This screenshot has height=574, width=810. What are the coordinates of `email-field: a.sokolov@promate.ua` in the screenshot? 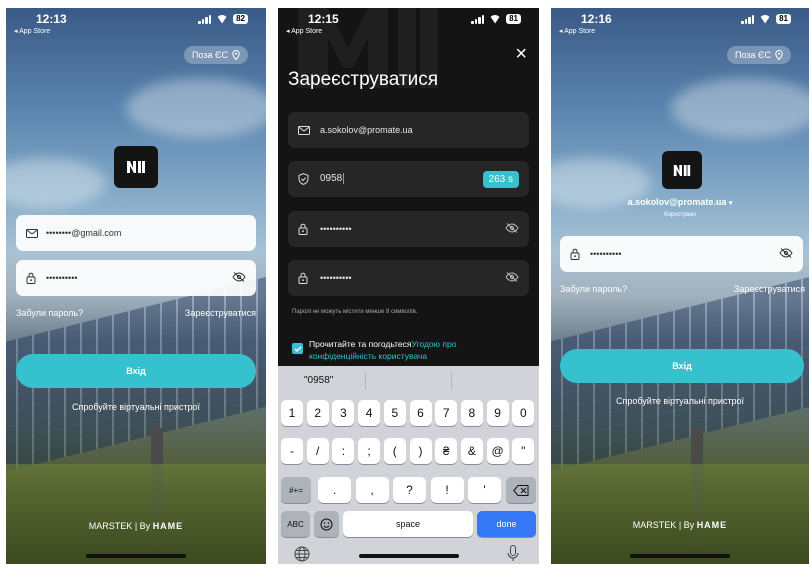 It's located at (408, 130).